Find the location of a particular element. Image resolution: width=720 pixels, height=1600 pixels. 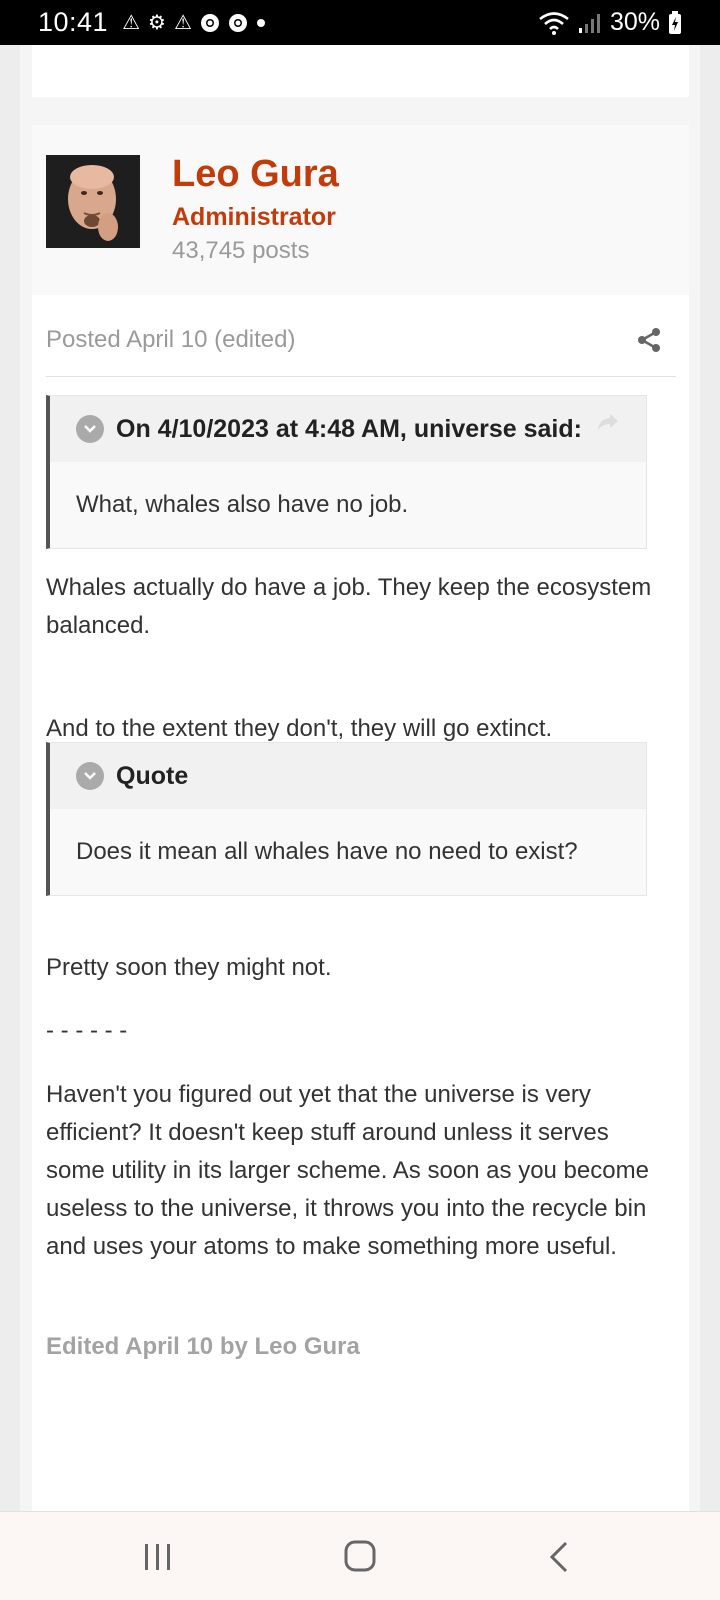

author-name: Leo Gura is located at coordinates (255, 174).